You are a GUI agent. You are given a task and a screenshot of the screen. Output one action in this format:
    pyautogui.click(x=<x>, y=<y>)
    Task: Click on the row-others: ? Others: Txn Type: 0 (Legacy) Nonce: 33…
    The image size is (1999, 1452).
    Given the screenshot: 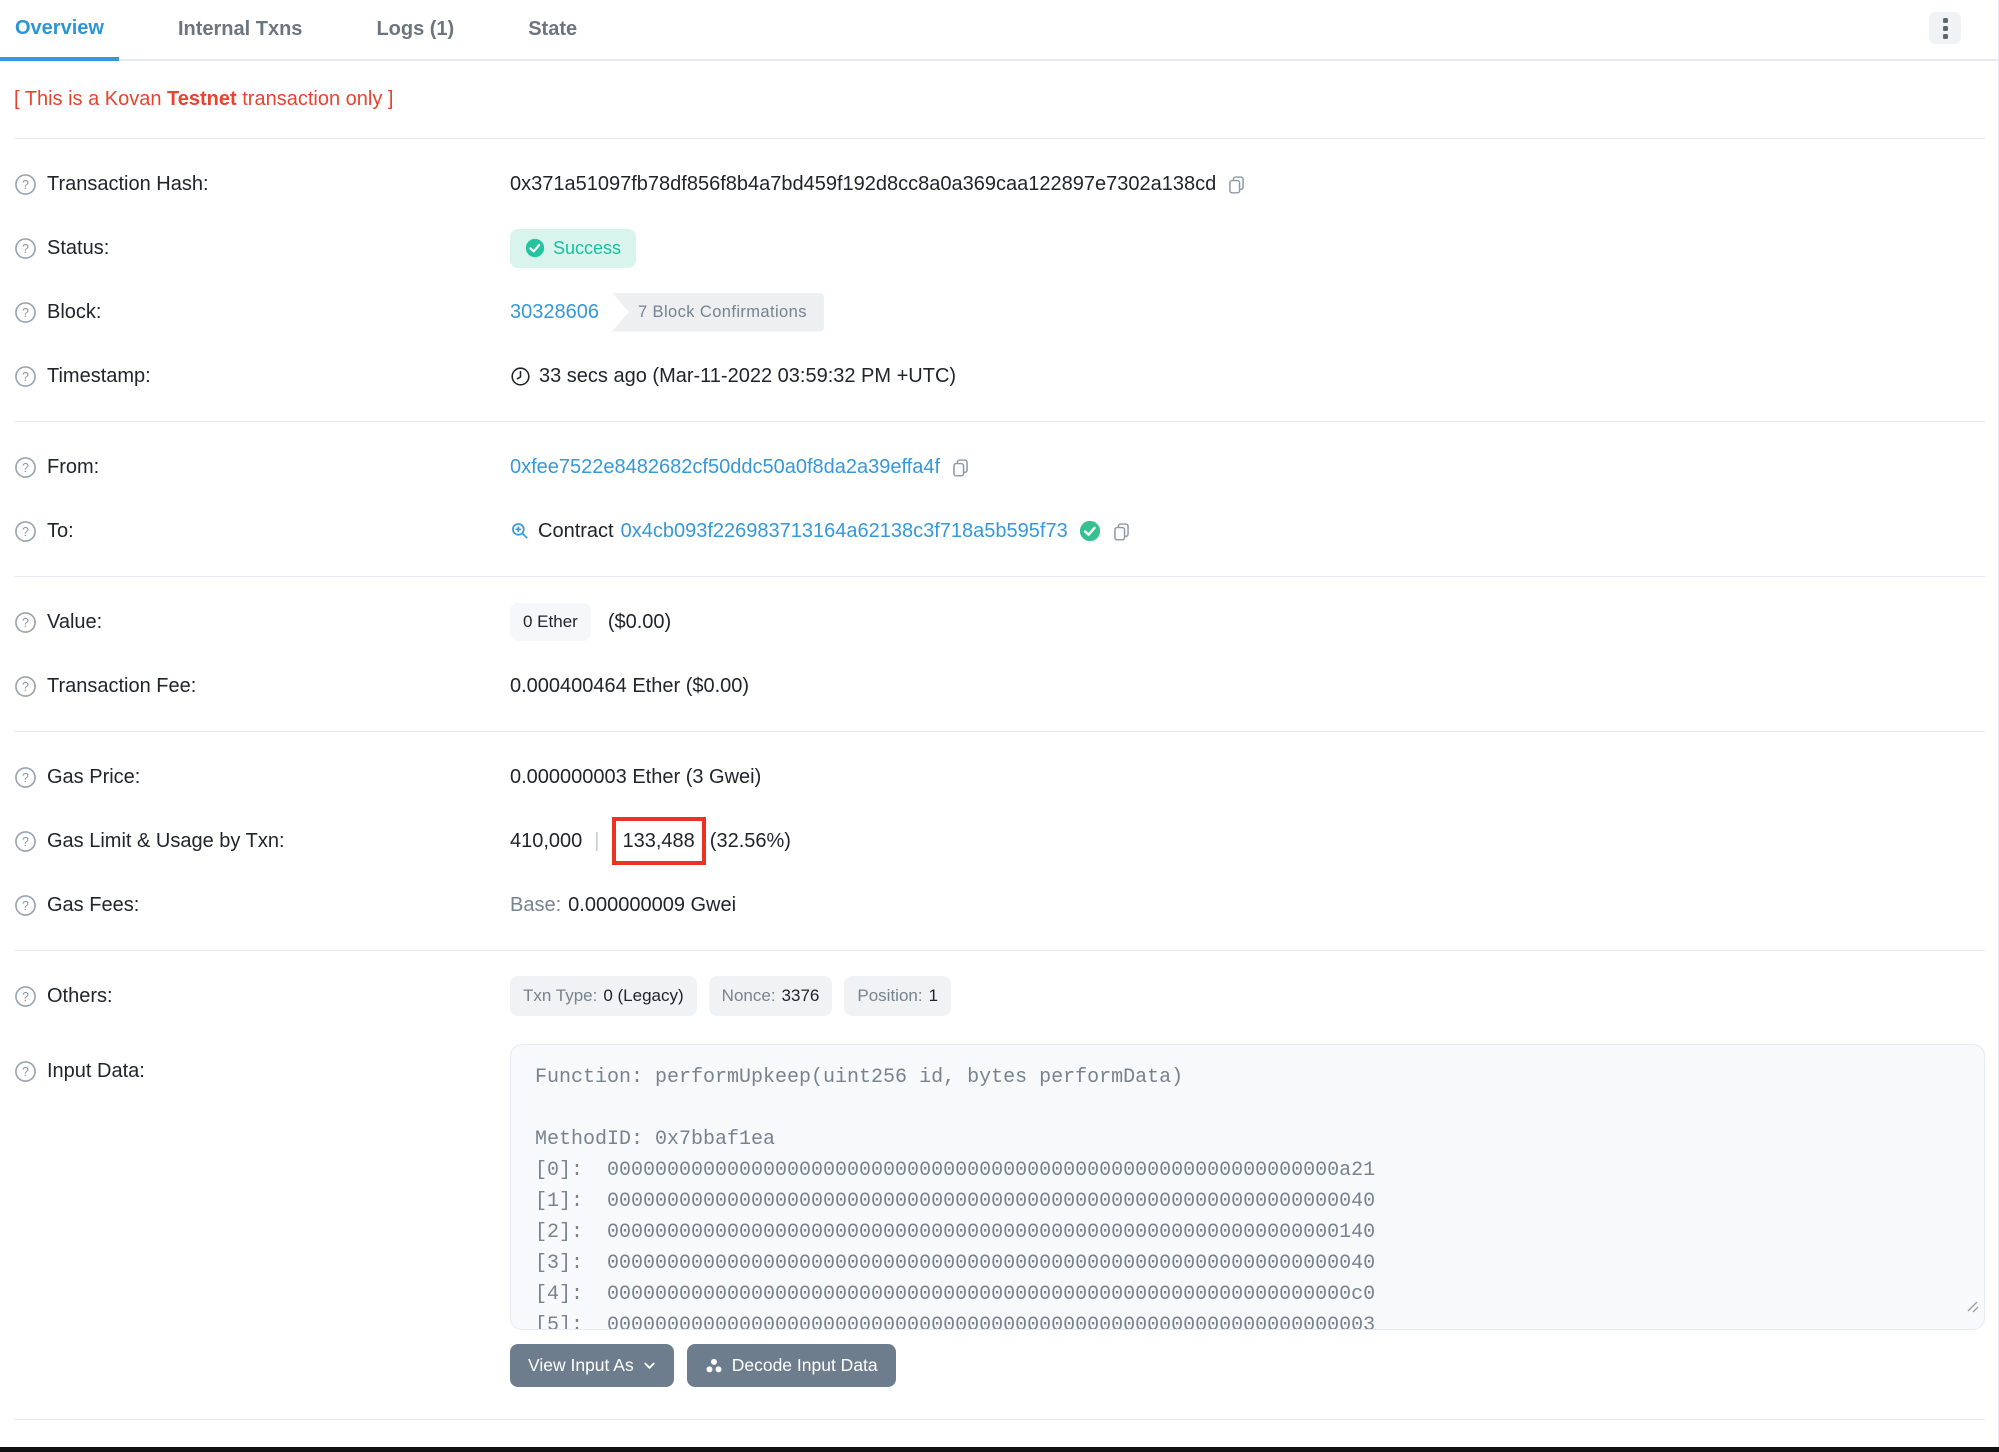 What is the action you would take?
    pyautogui.click(x=999, y=996)
    